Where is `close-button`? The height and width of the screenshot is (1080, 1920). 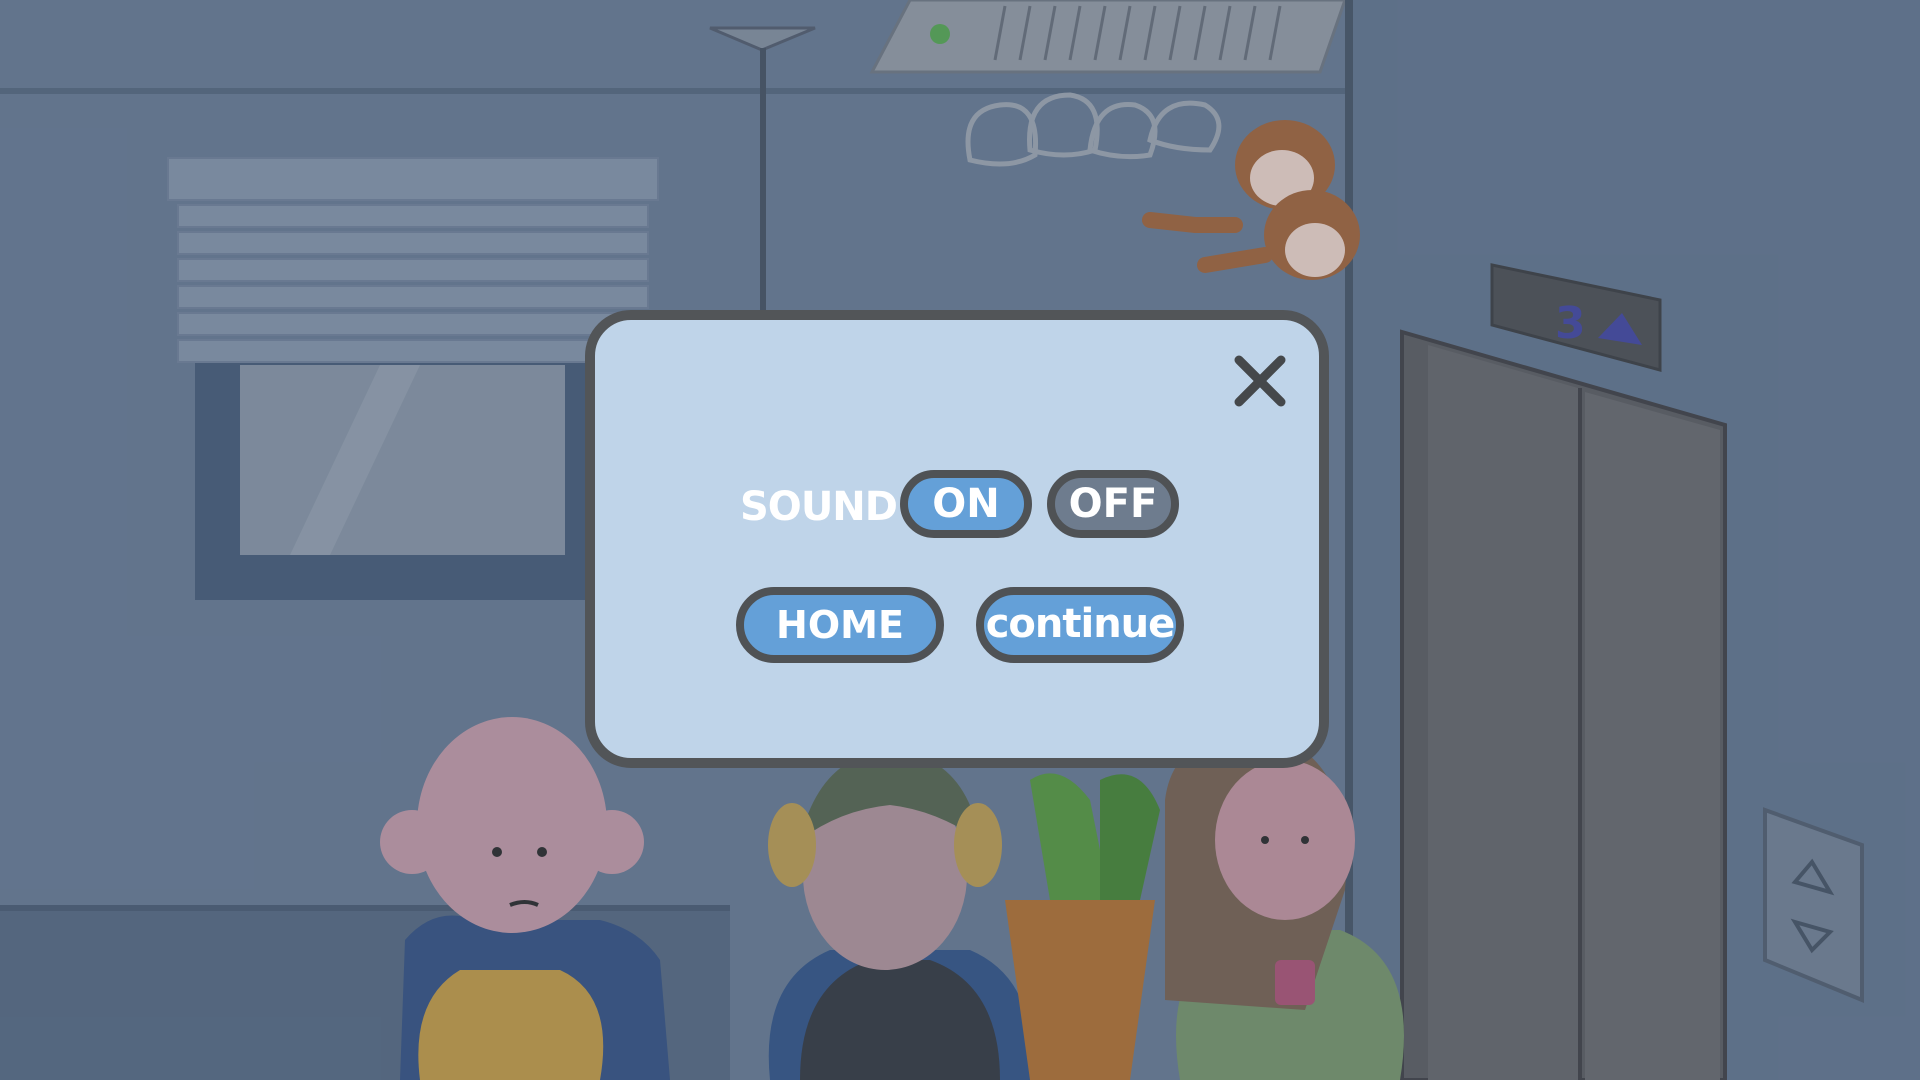
close-button is located at coordinates (1260, 381).